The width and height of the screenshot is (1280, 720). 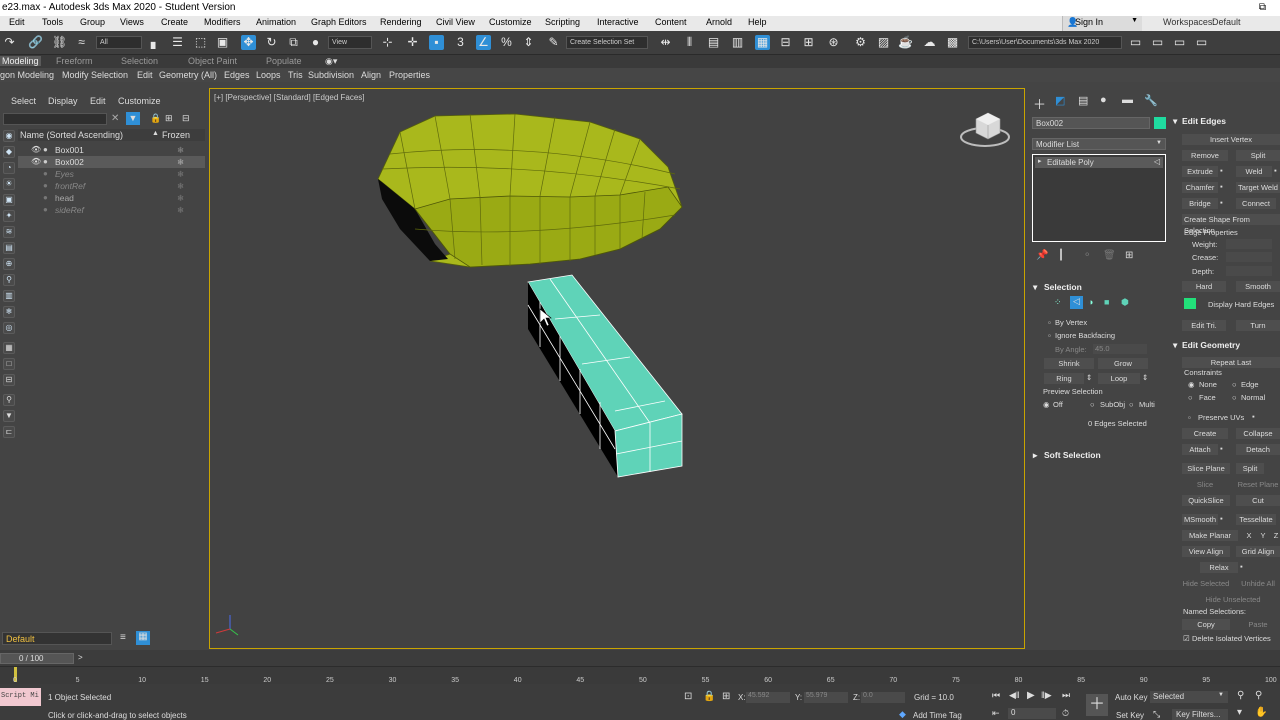 What do you see at coordinates (1221, 202) in the screenshot?
I see `bridge-settings-icon: ▪` at bounding box center [1221, 202].